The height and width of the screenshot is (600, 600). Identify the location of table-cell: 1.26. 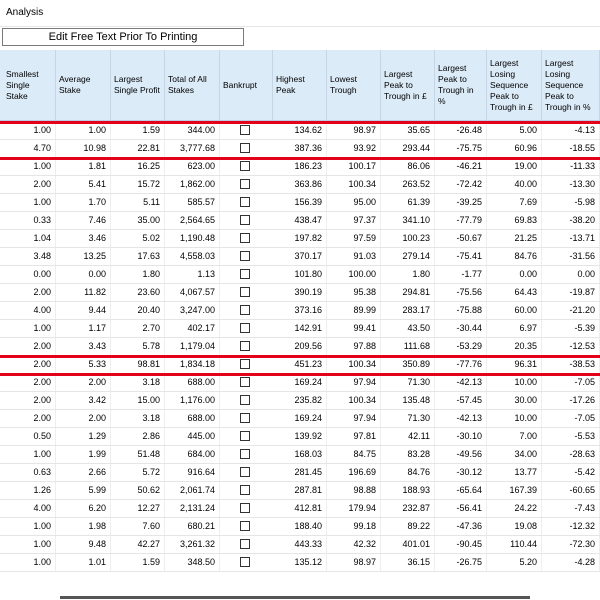
(29, 490).